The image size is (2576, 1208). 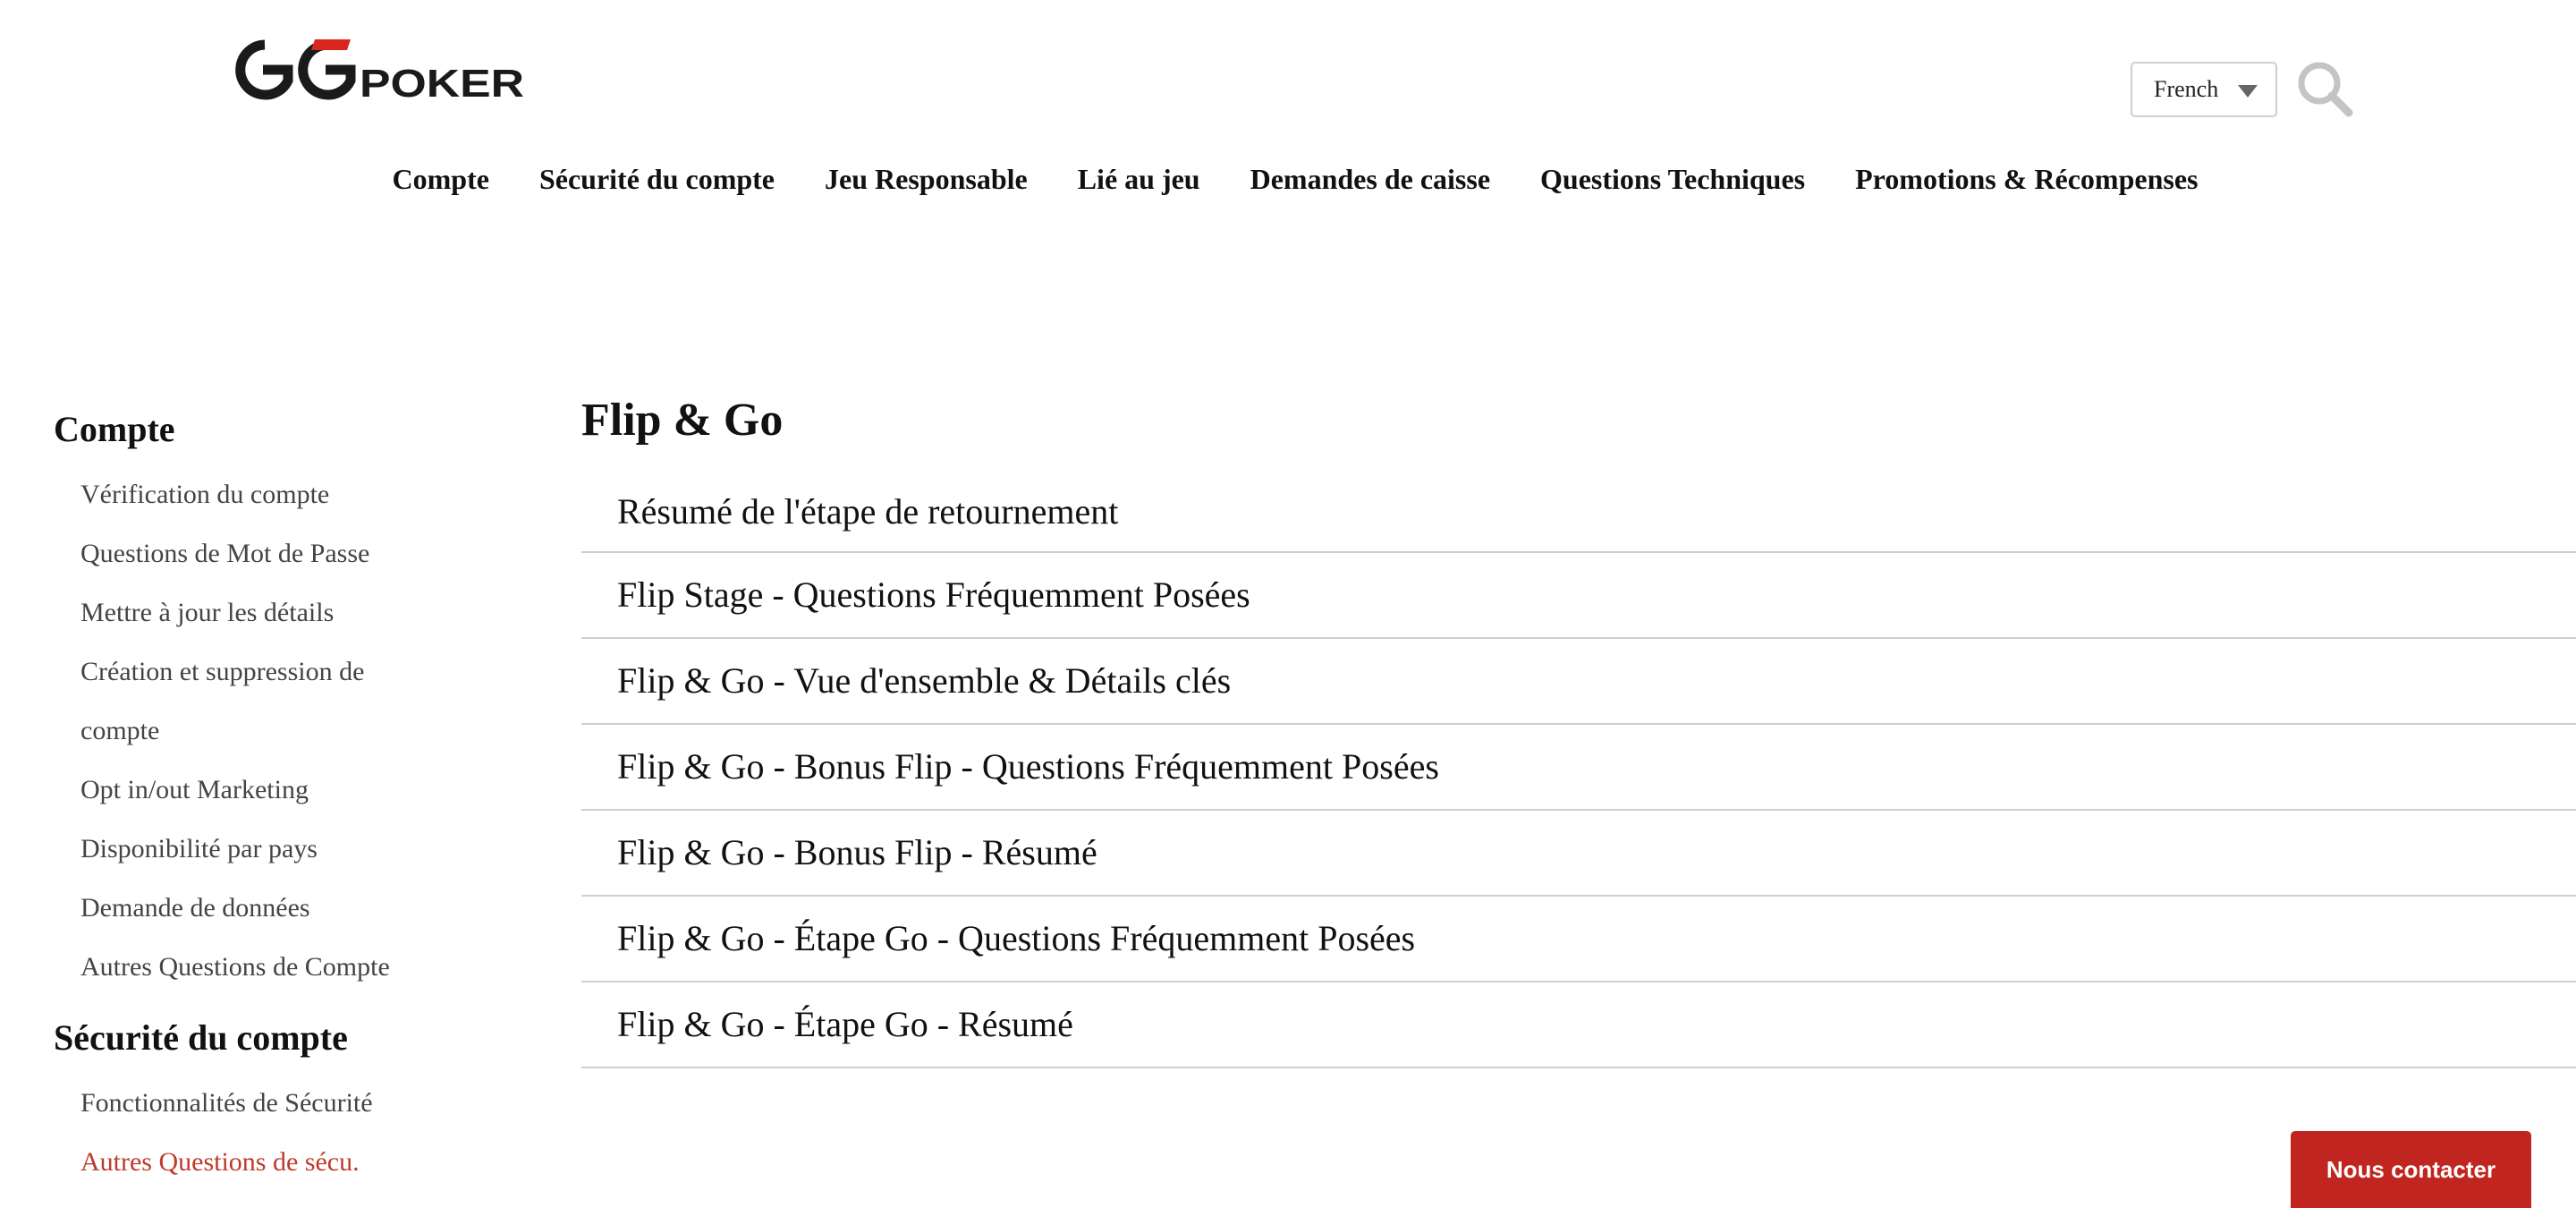 I want to click on article-link: Flip & Go - Bonus Flip - Résumé, so click(x=1578, y=853).